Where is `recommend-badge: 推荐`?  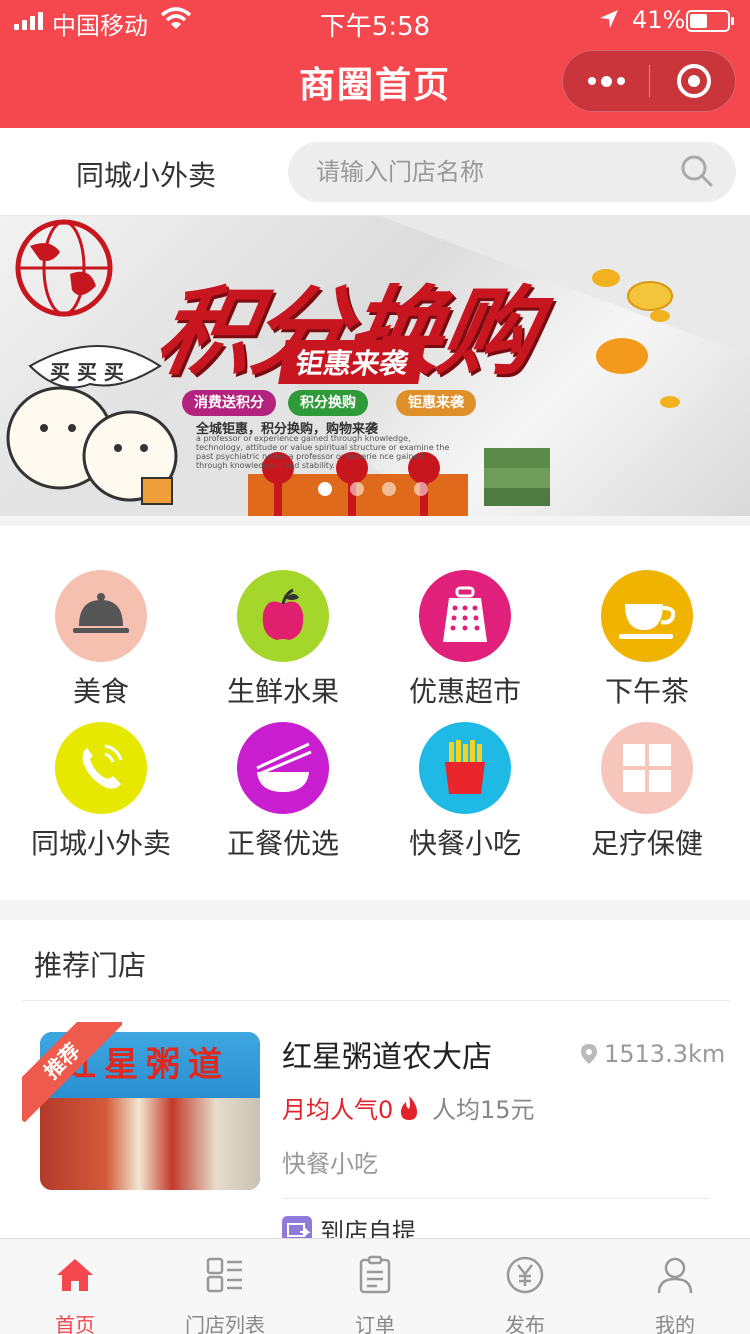
recommend-badge: 推荐 is located at coordinates (72, 1072).